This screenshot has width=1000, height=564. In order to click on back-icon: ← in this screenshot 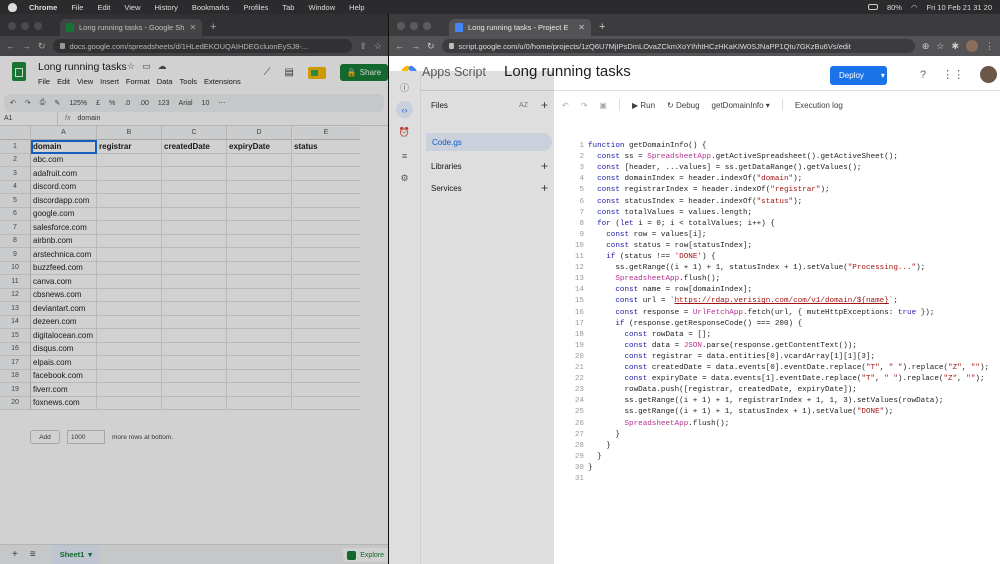, I will do `click(10, 46)`.